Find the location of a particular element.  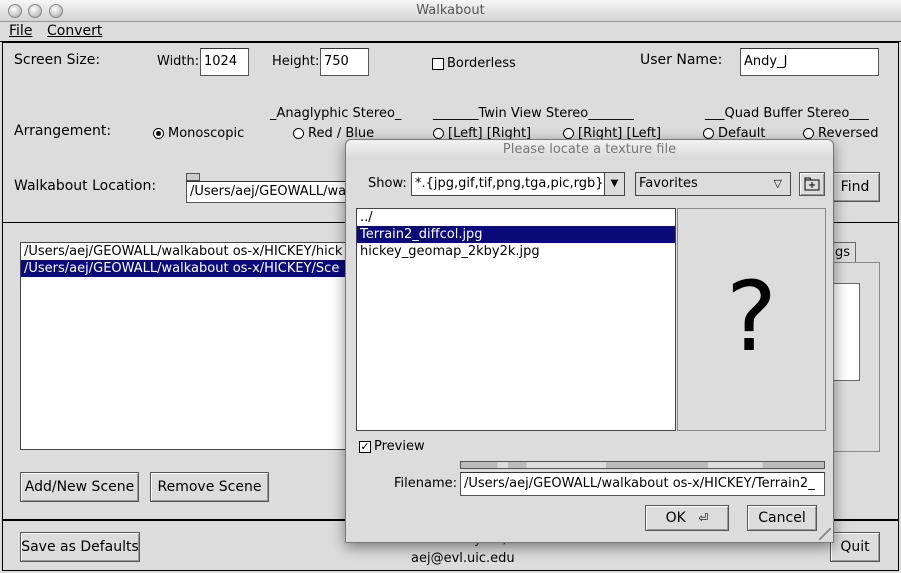

preview-checkbox: ✓ is located at coordinates (365, 447).